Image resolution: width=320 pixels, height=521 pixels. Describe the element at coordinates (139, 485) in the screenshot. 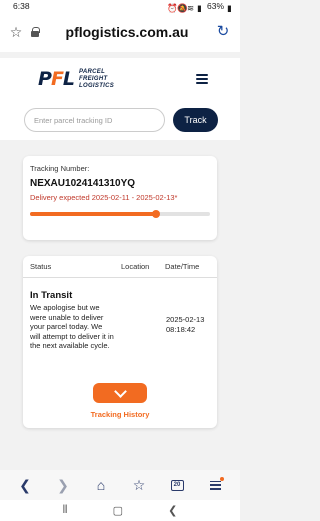

I see `bookmarks-icon: ☆` at that location.